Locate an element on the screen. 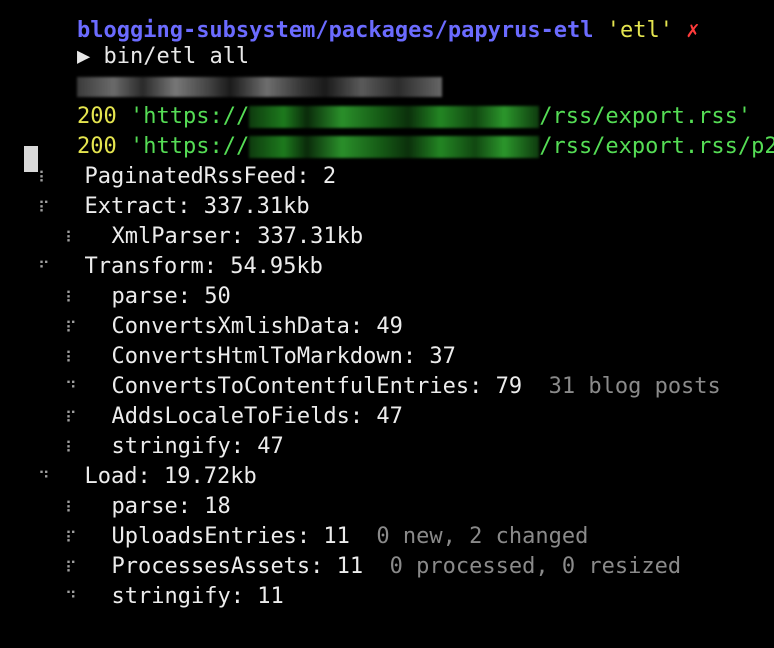 The image size is (774, 648). tree-row: ⠏ AddsLocaleToFields: 47 is located at coordinates (234, 417).